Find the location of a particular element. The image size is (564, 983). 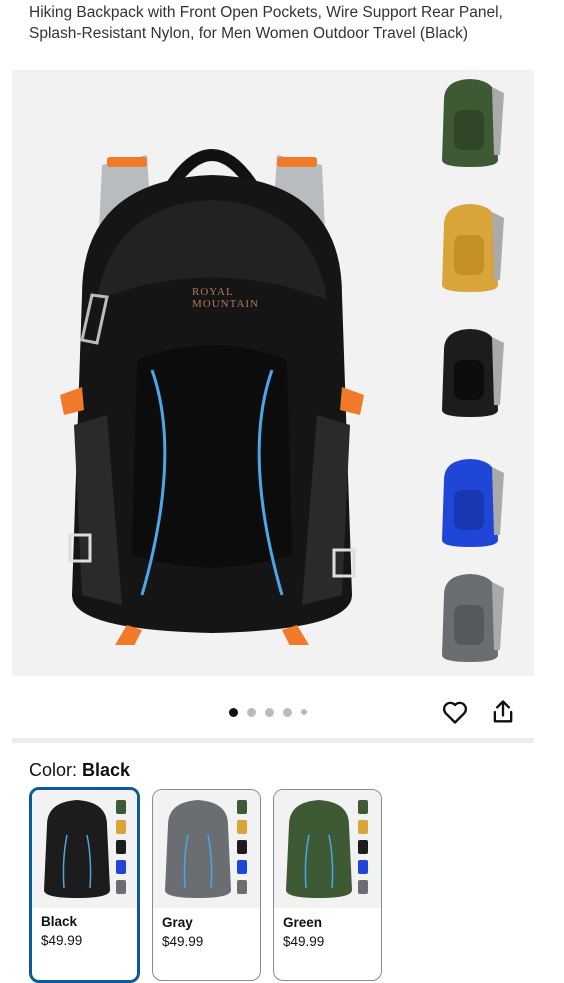

brand-logo-line2: MOUNTAIN is located at coordinates (225, 304).